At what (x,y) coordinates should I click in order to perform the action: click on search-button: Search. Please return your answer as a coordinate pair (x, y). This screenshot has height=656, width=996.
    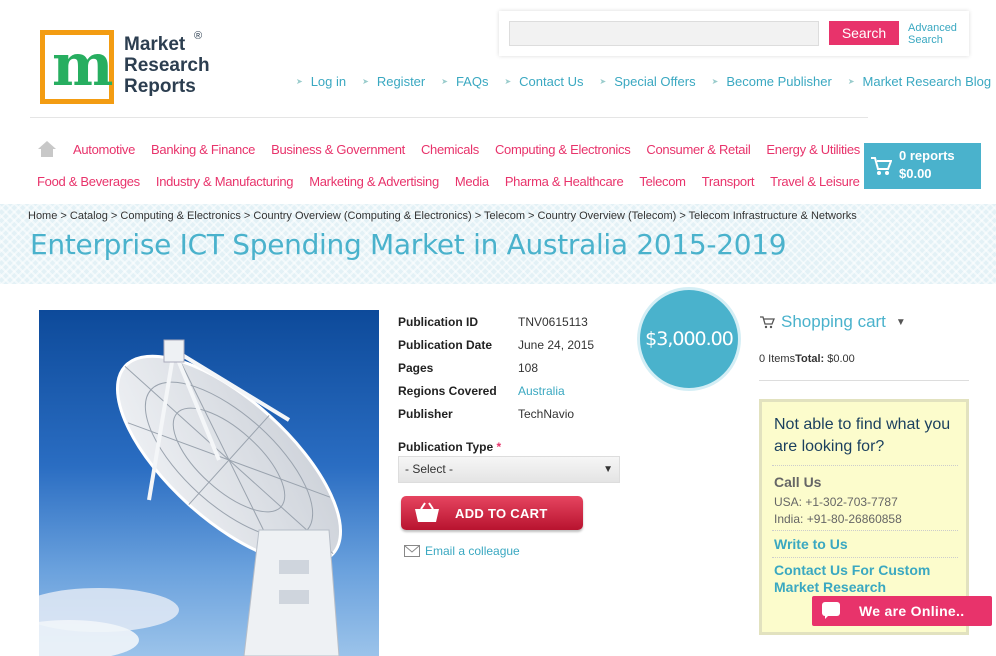
    Looking at the image, I should click on (864, 33).